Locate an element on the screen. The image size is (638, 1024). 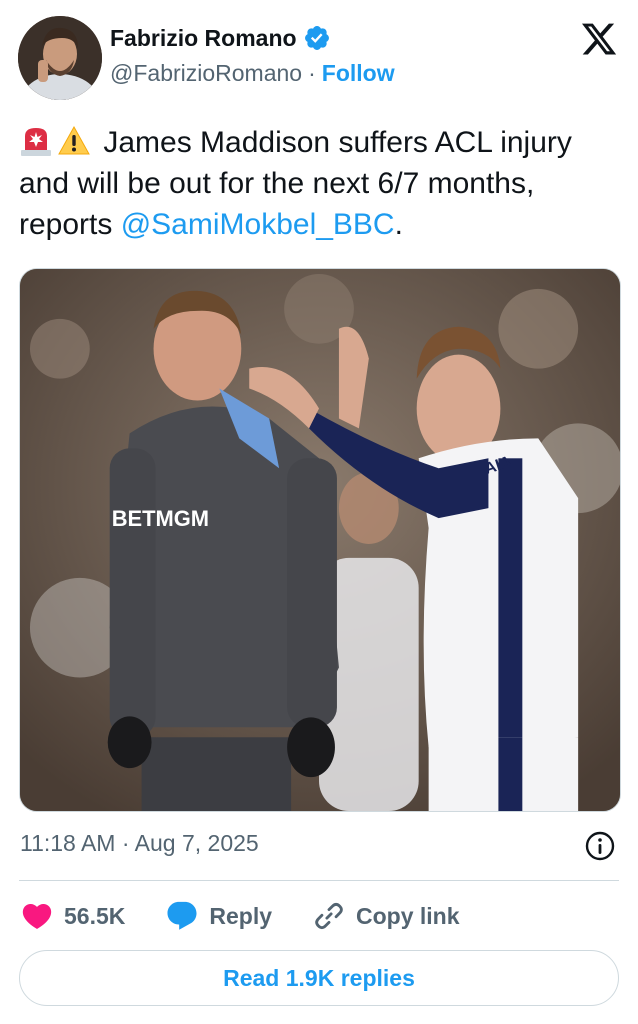
avatar is located at coordinates (60, 58).